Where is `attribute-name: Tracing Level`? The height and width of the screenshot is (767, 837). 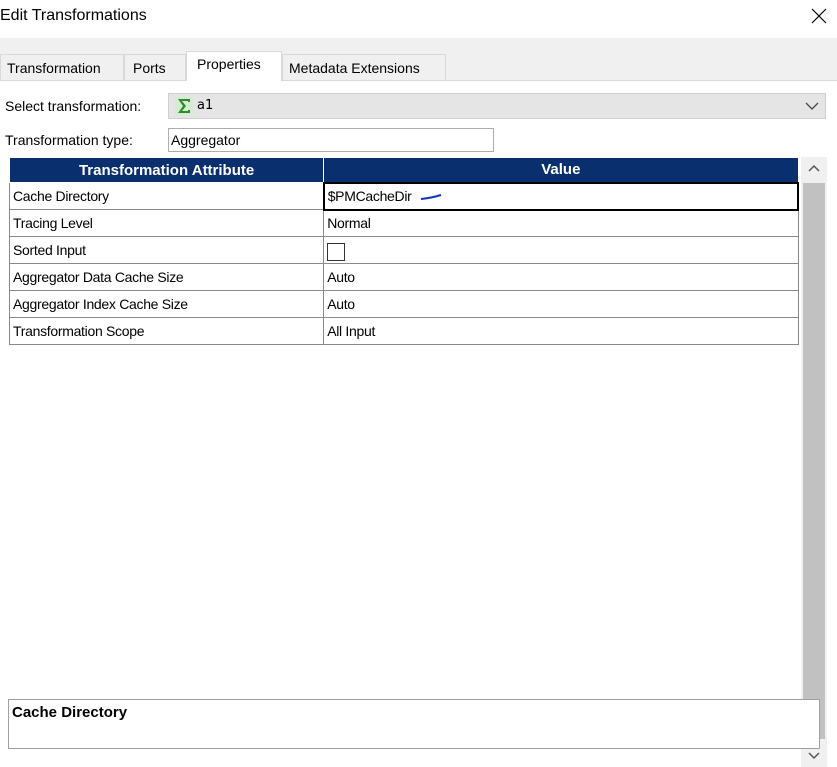 attribute-name: Tracing Level is located at coordinates (166, 223).